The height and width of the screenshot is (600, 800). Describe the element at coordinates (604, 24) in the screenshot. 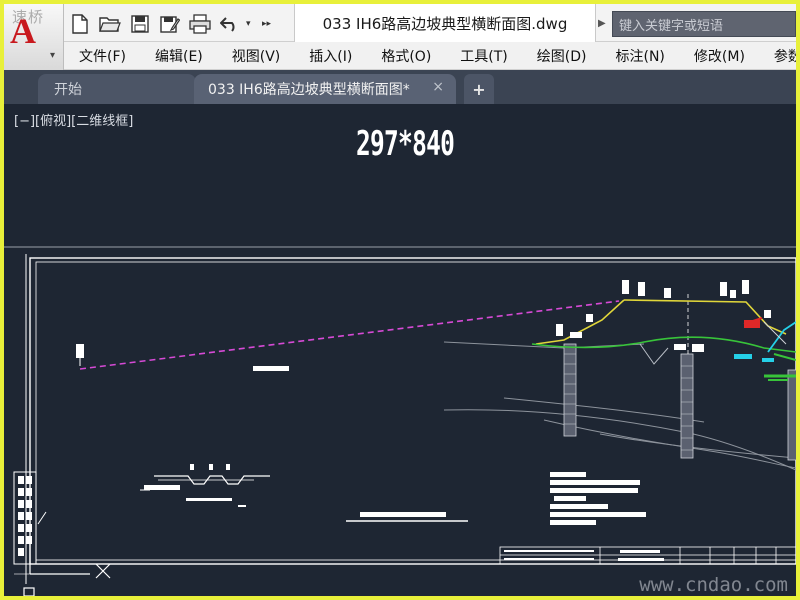

I see `search-expand-icon: ▶` at that location.